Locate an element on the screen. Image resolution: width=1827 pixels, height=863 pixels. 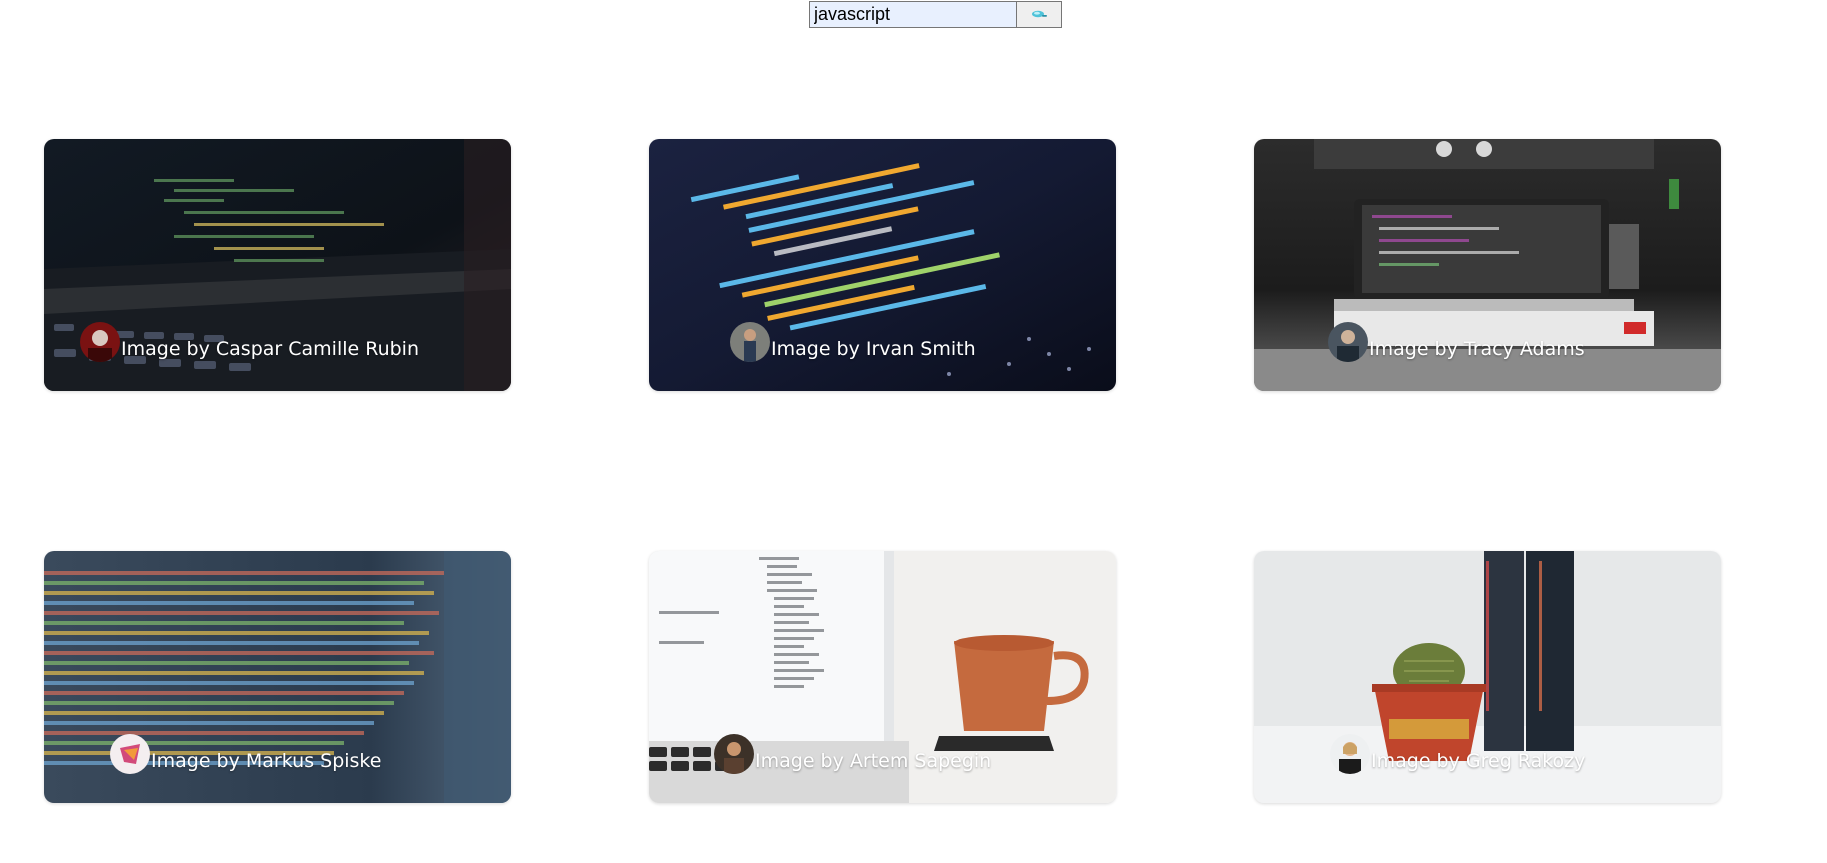
image-credit: Image by Tracy Adams is located at coordinates (1456, 342).